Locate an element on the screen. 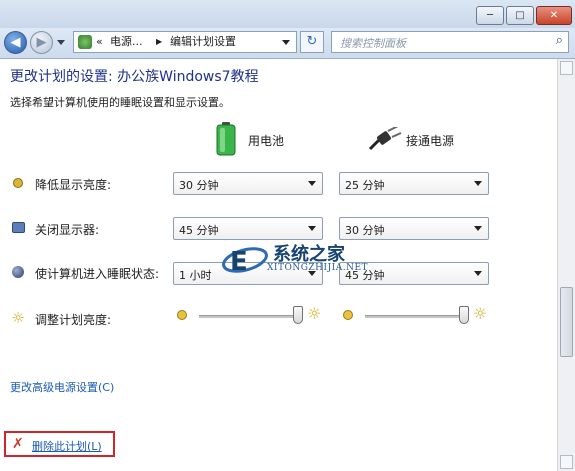 This screenshot has height=471, width=575. delete-plan-link: 删除此计划(L) is located at coordinates (67, 446).